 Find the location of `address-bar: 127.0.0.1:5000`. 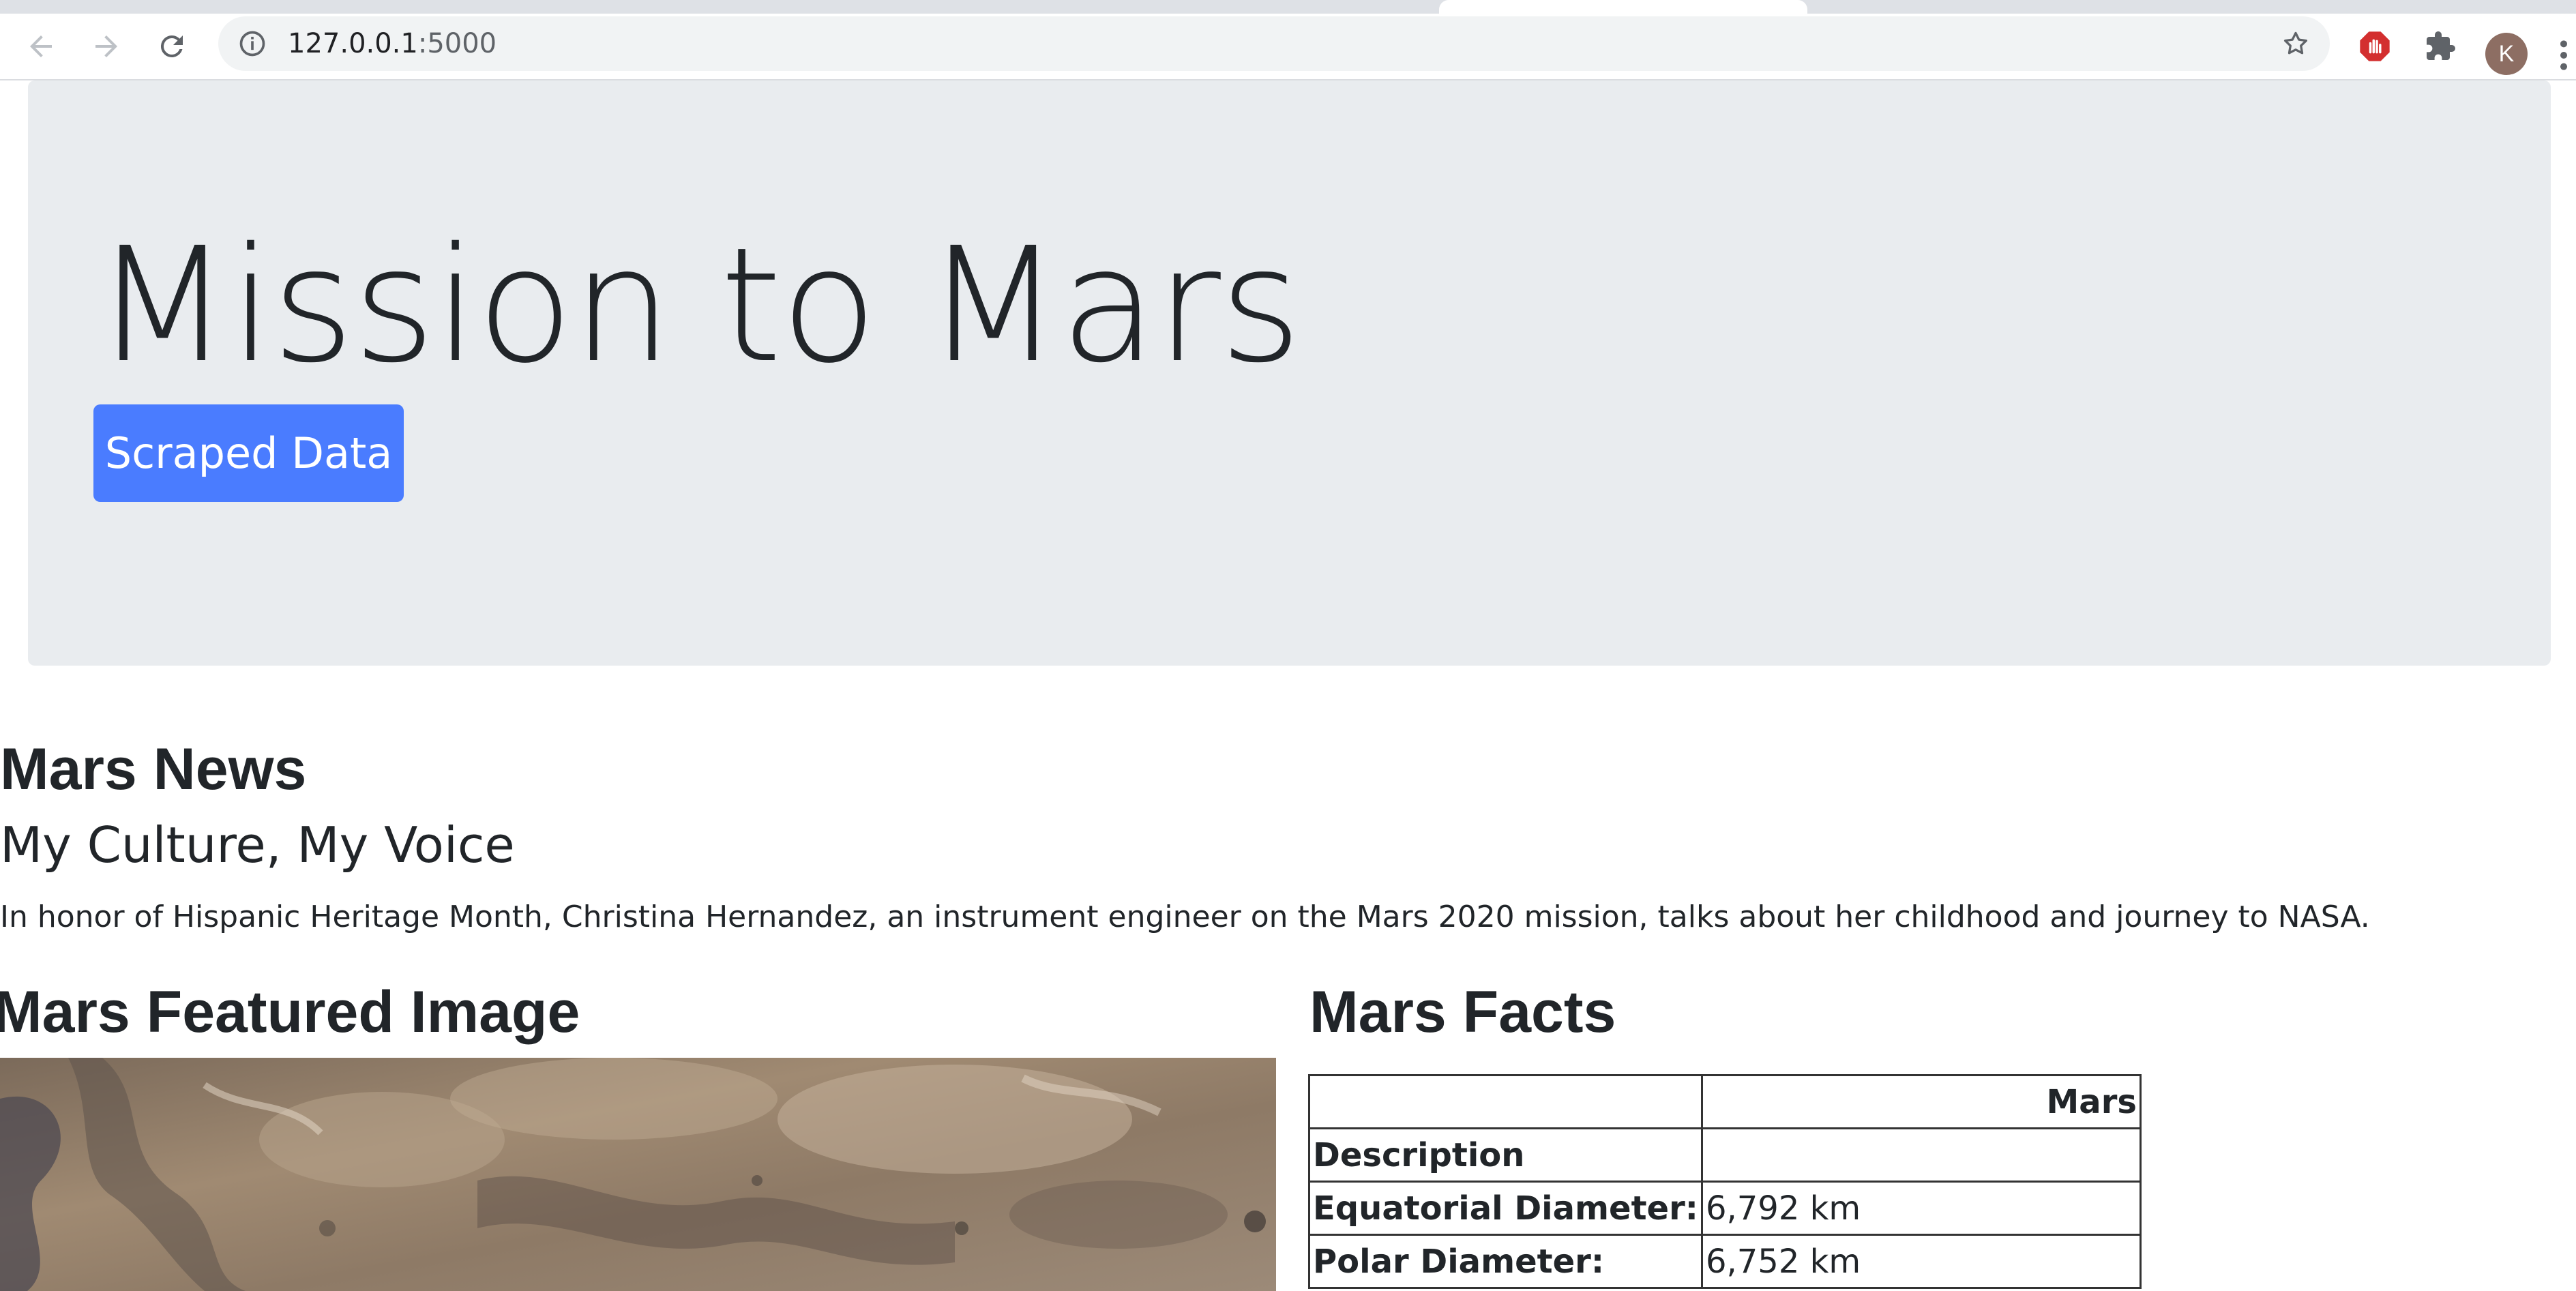

address-bar: 127.0.0.1:5000 is located at coordinates (1274, 43).